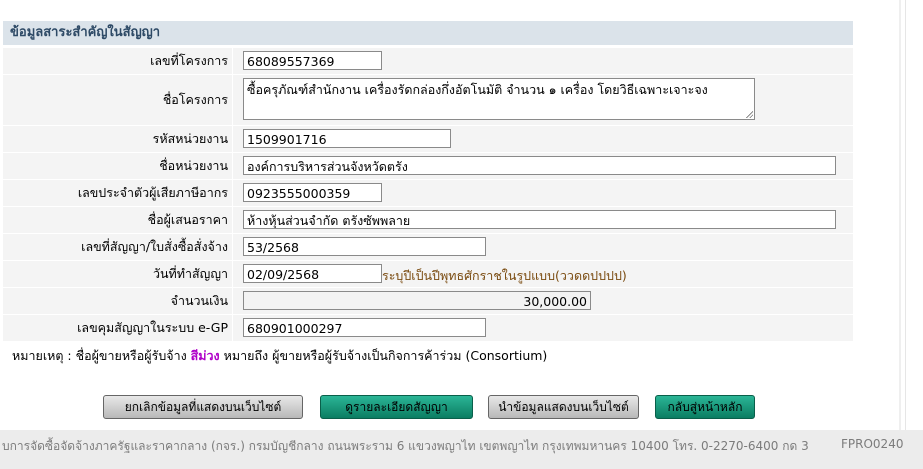 The width and height of the screenshot is (923, 469). What do you see at coordinates (203, 407) in the screenshot?
I see `cancel-display-button: ยกเลิกข้อมูลที่แสดงบนเว็บไซต์` at bounding box center [203, 407].